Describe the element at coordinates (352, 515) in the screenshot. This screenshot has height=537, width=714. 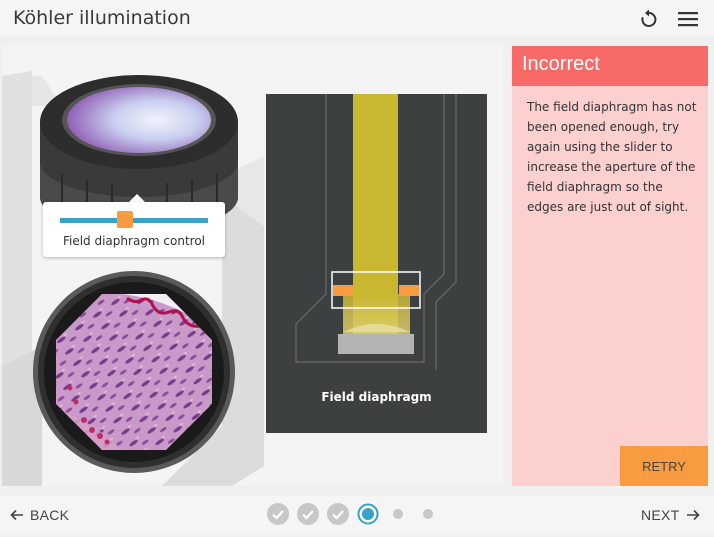
I see `progress-steps` at that location.